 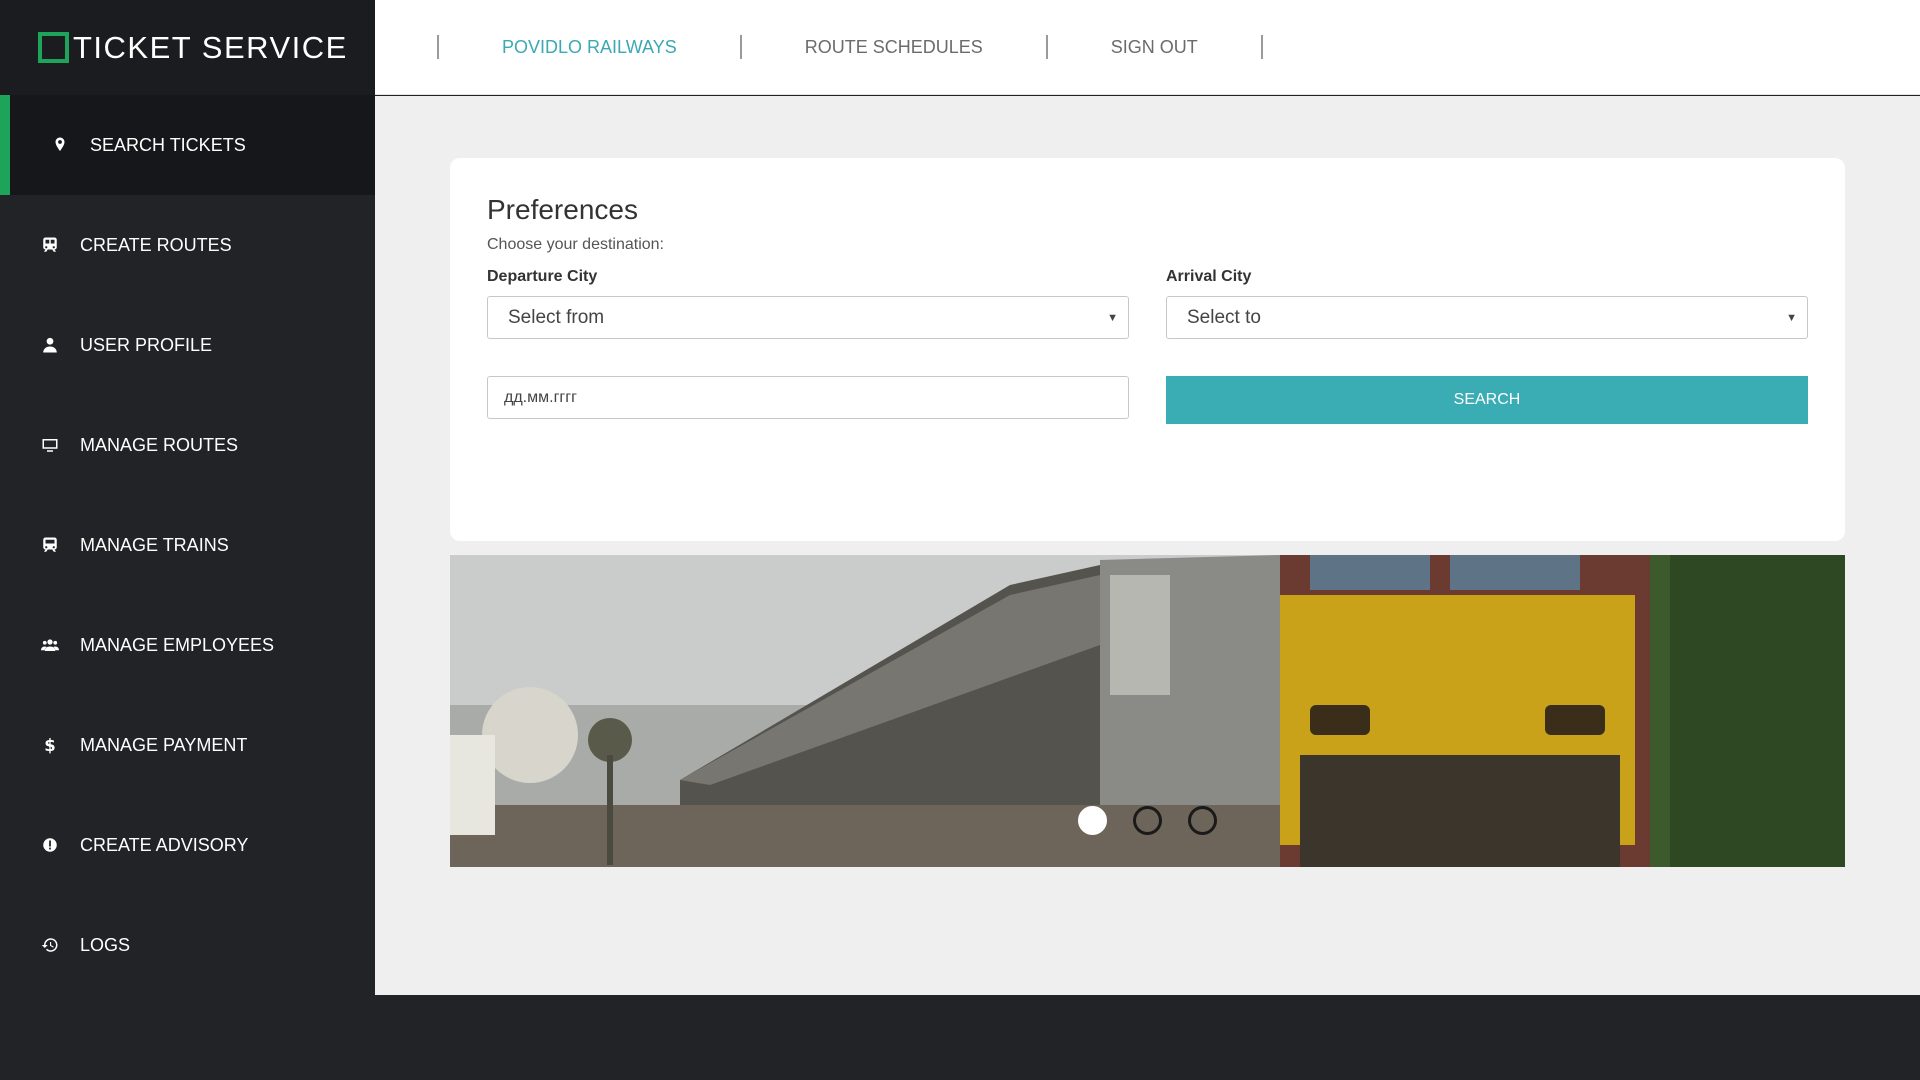 What do you see at coordinates (894, 47) in the screenshot?
I see `nav-link-route-schedules: ROUTE SCHEDULES` at bounding box center [894, 47].